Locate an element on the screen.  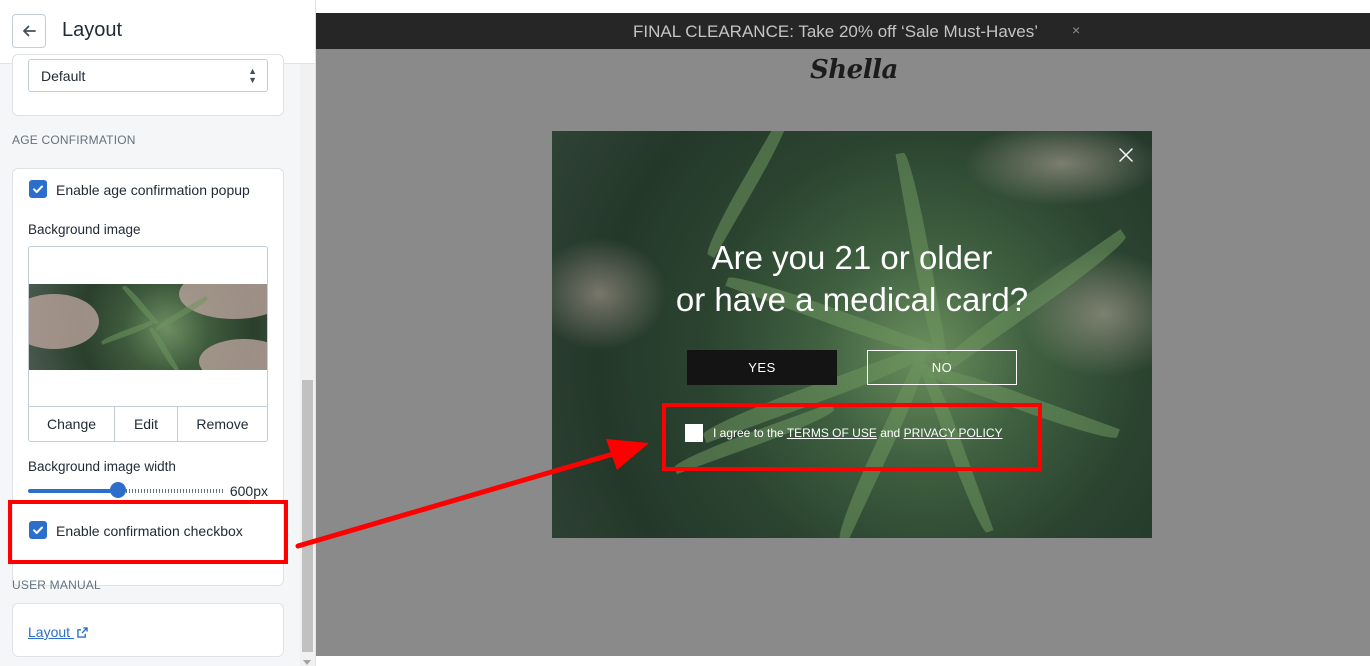
user-manual-heading: USER MANUAL is located at coordinates (56, 585).